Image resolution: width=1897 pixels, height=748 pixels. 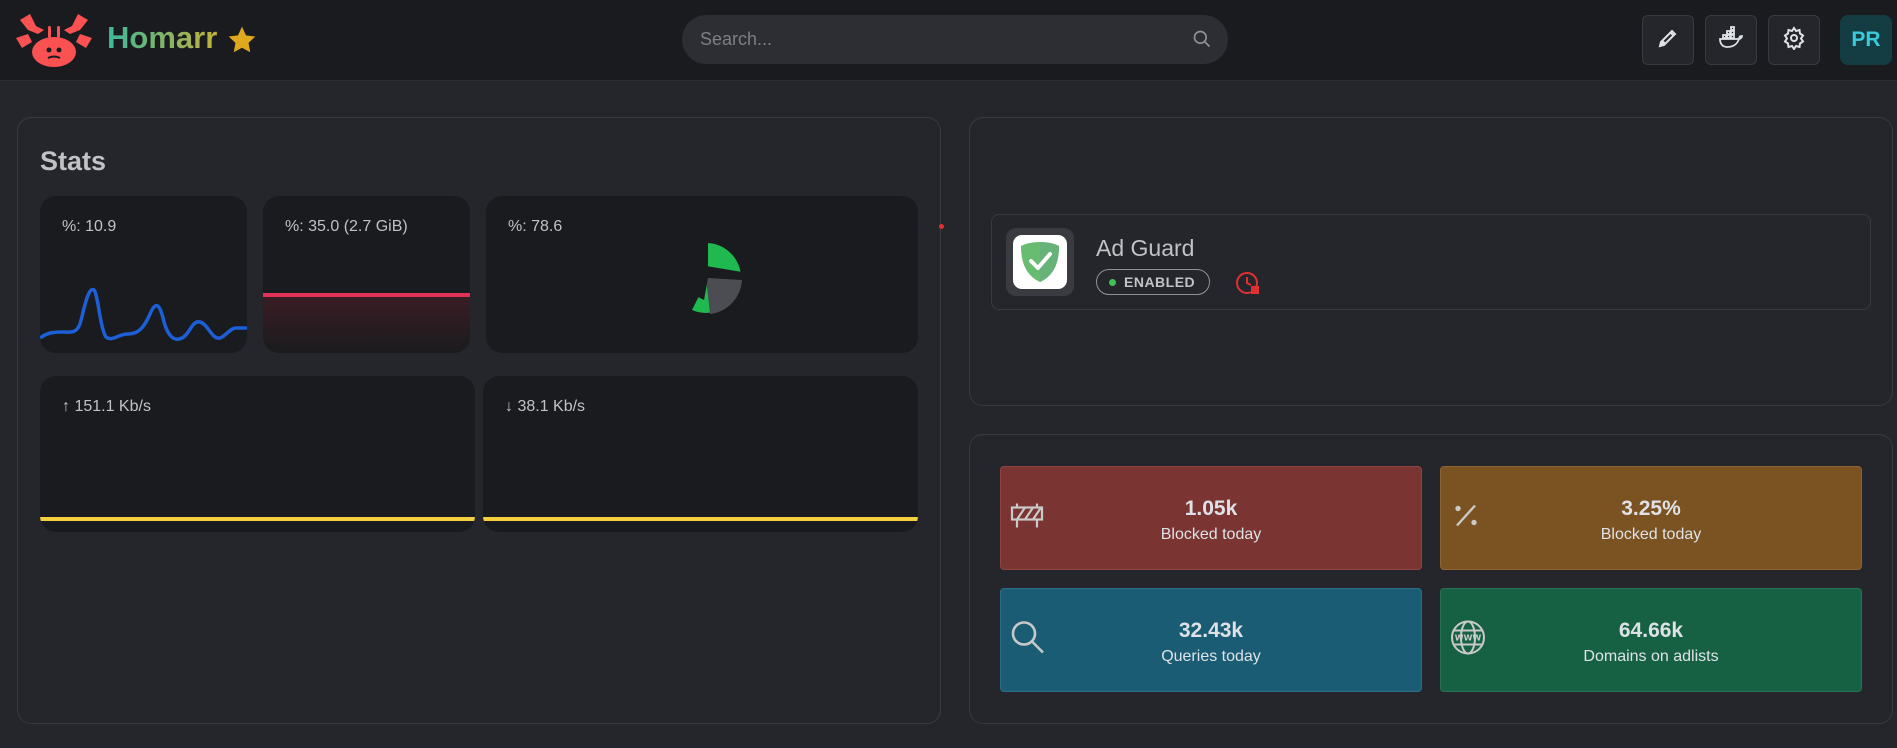 I want to click on disk-ring-chart, so click(x=717, y=278).